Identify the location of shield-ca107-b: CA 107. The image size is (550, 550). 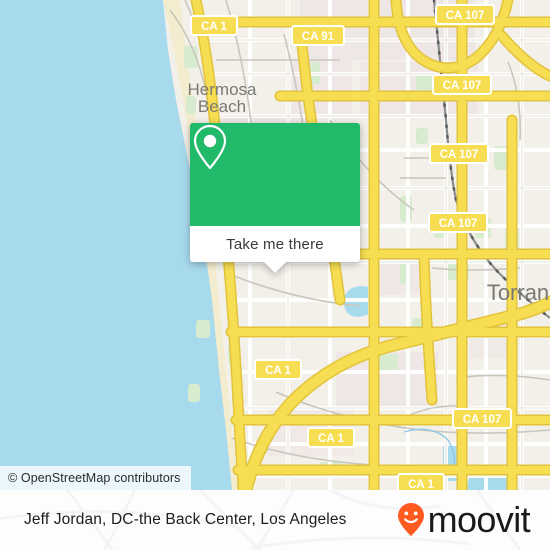
(462, 84).